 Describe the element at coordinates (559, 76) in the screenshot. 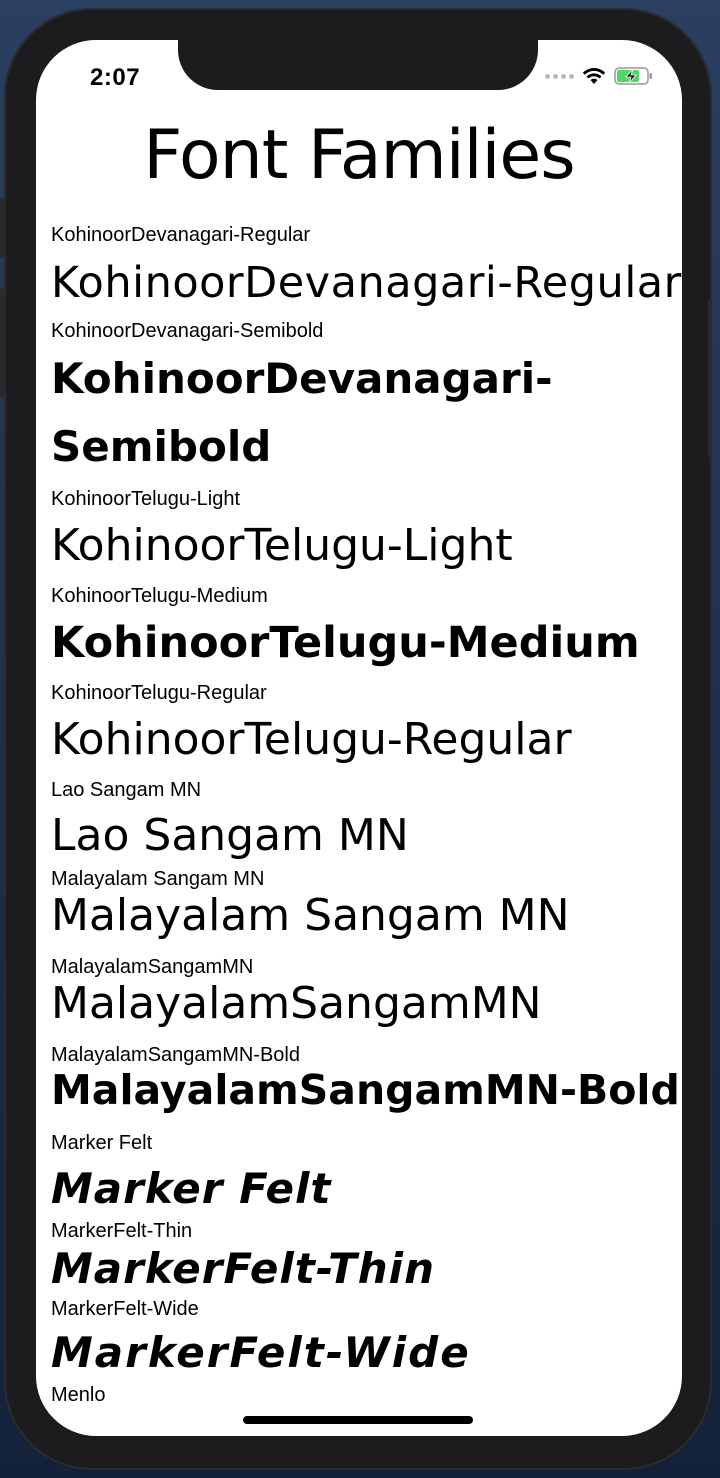

I see `cellular-signal-icon` at that location.